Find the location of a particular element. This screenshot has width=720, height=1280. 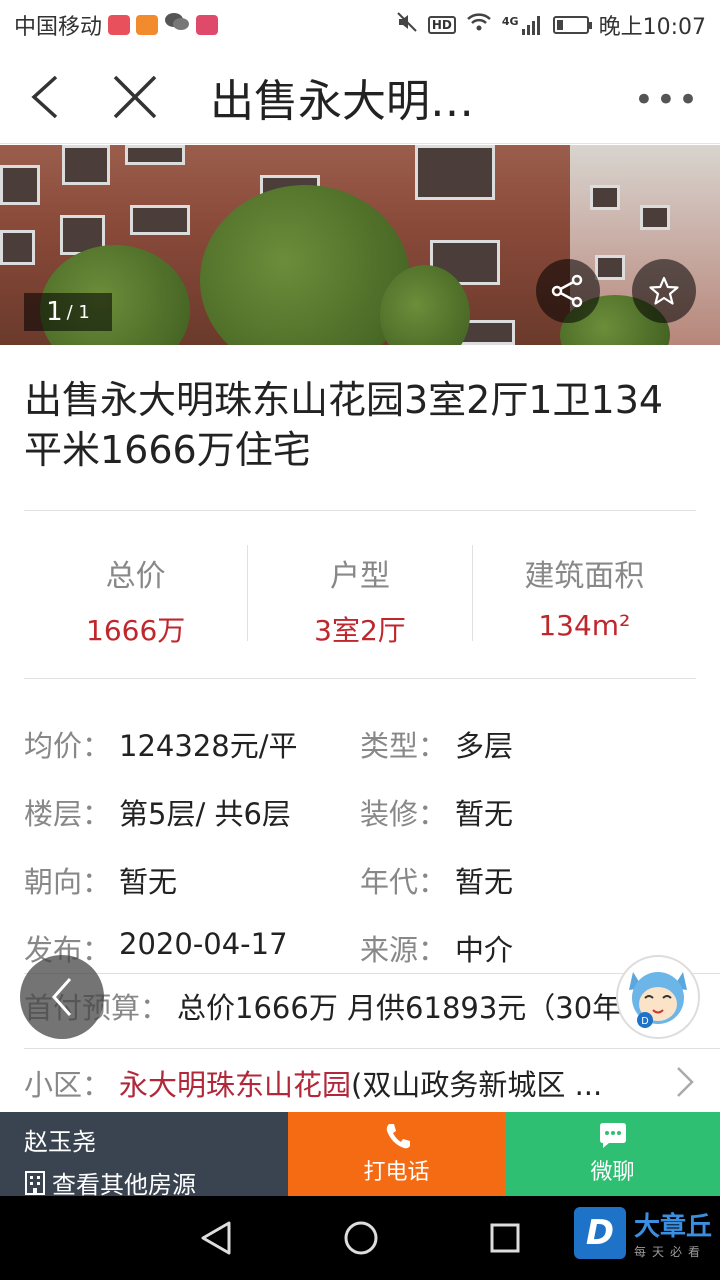

chevron-right-icon is located at coordinates (685, 1082).